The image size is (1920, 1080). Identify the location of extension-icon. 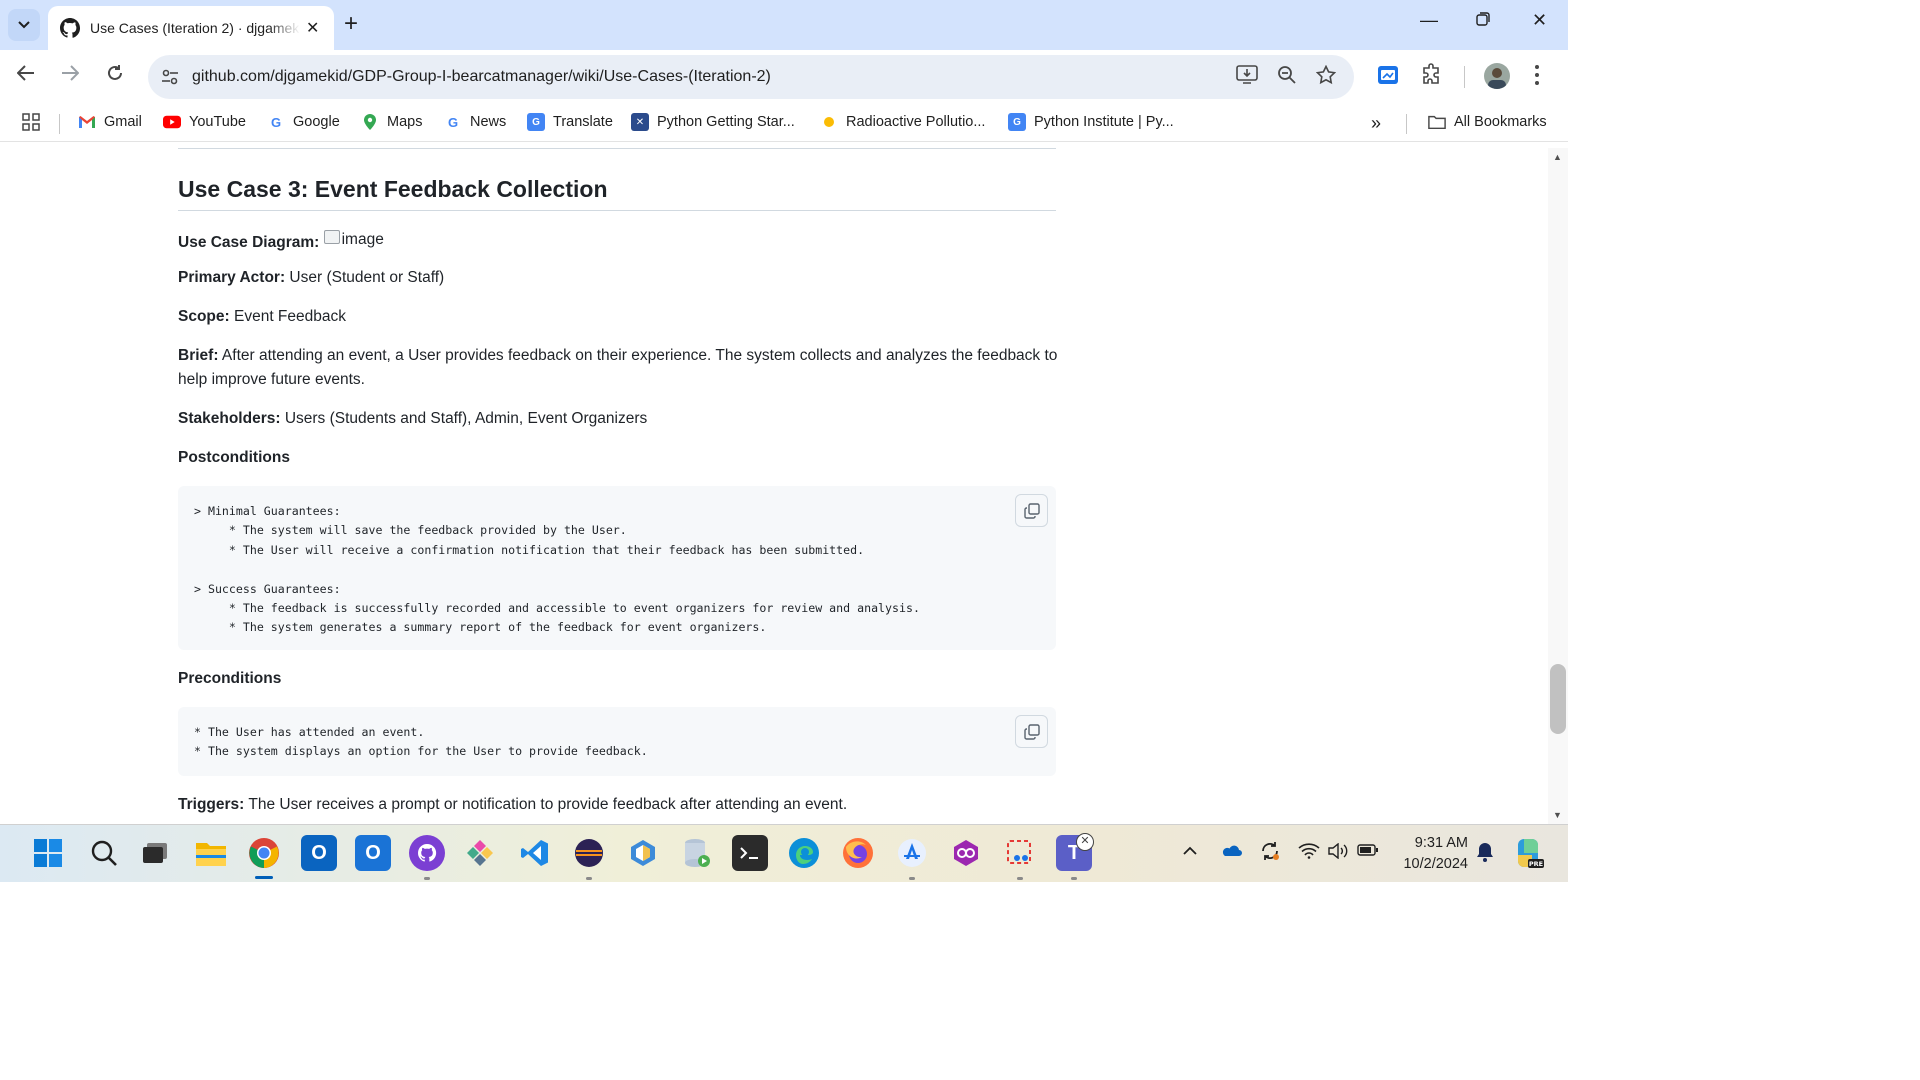
(1389, 76).